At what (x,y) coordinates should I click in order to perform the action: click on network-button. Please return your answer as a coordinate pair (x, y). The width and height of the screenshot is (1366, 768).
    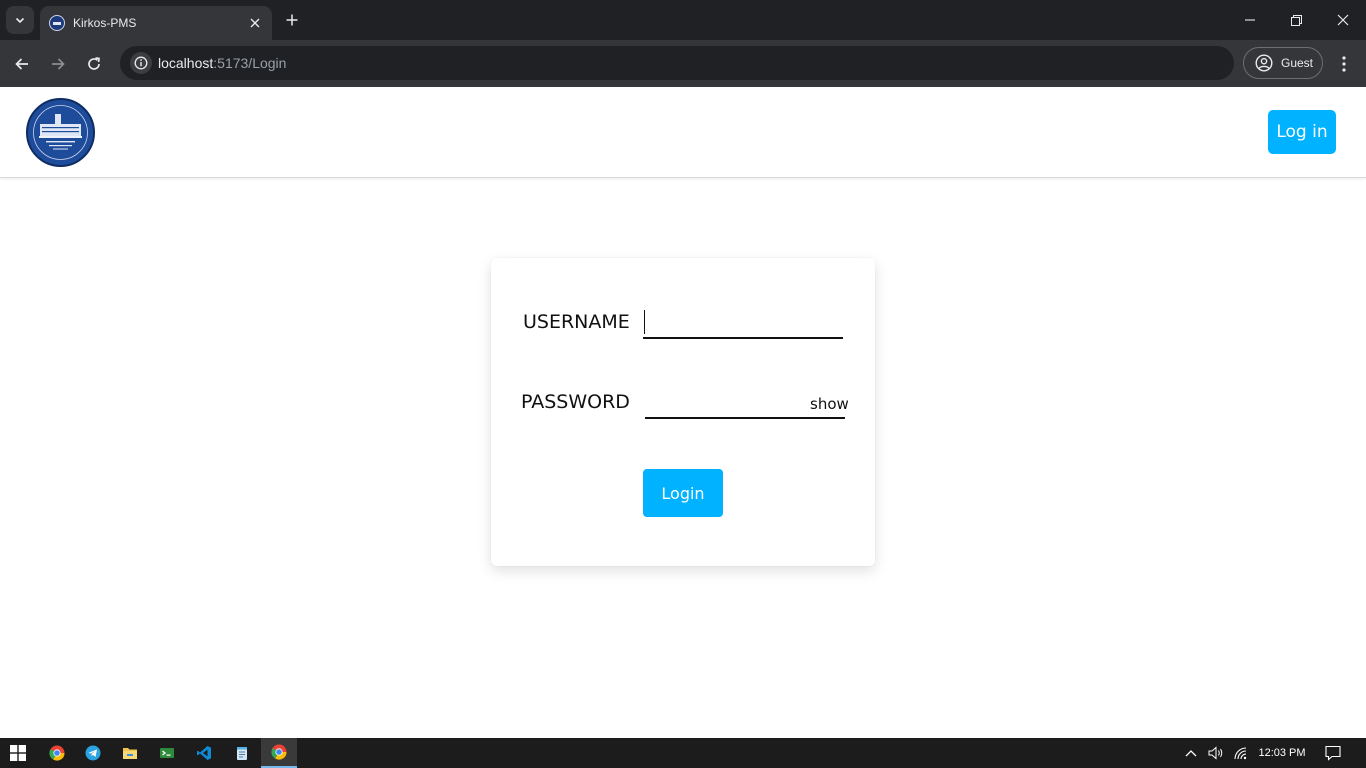
    Looking at the image, I should click on (1241, 753).